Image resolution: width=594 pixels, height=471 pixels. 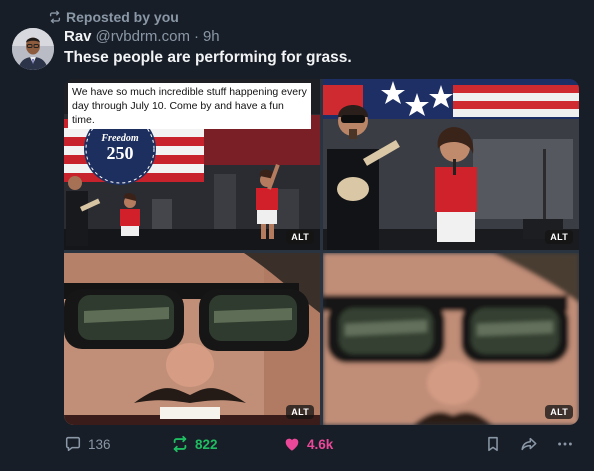 I want to click on bookmark-button, so click(x=493, y=444).